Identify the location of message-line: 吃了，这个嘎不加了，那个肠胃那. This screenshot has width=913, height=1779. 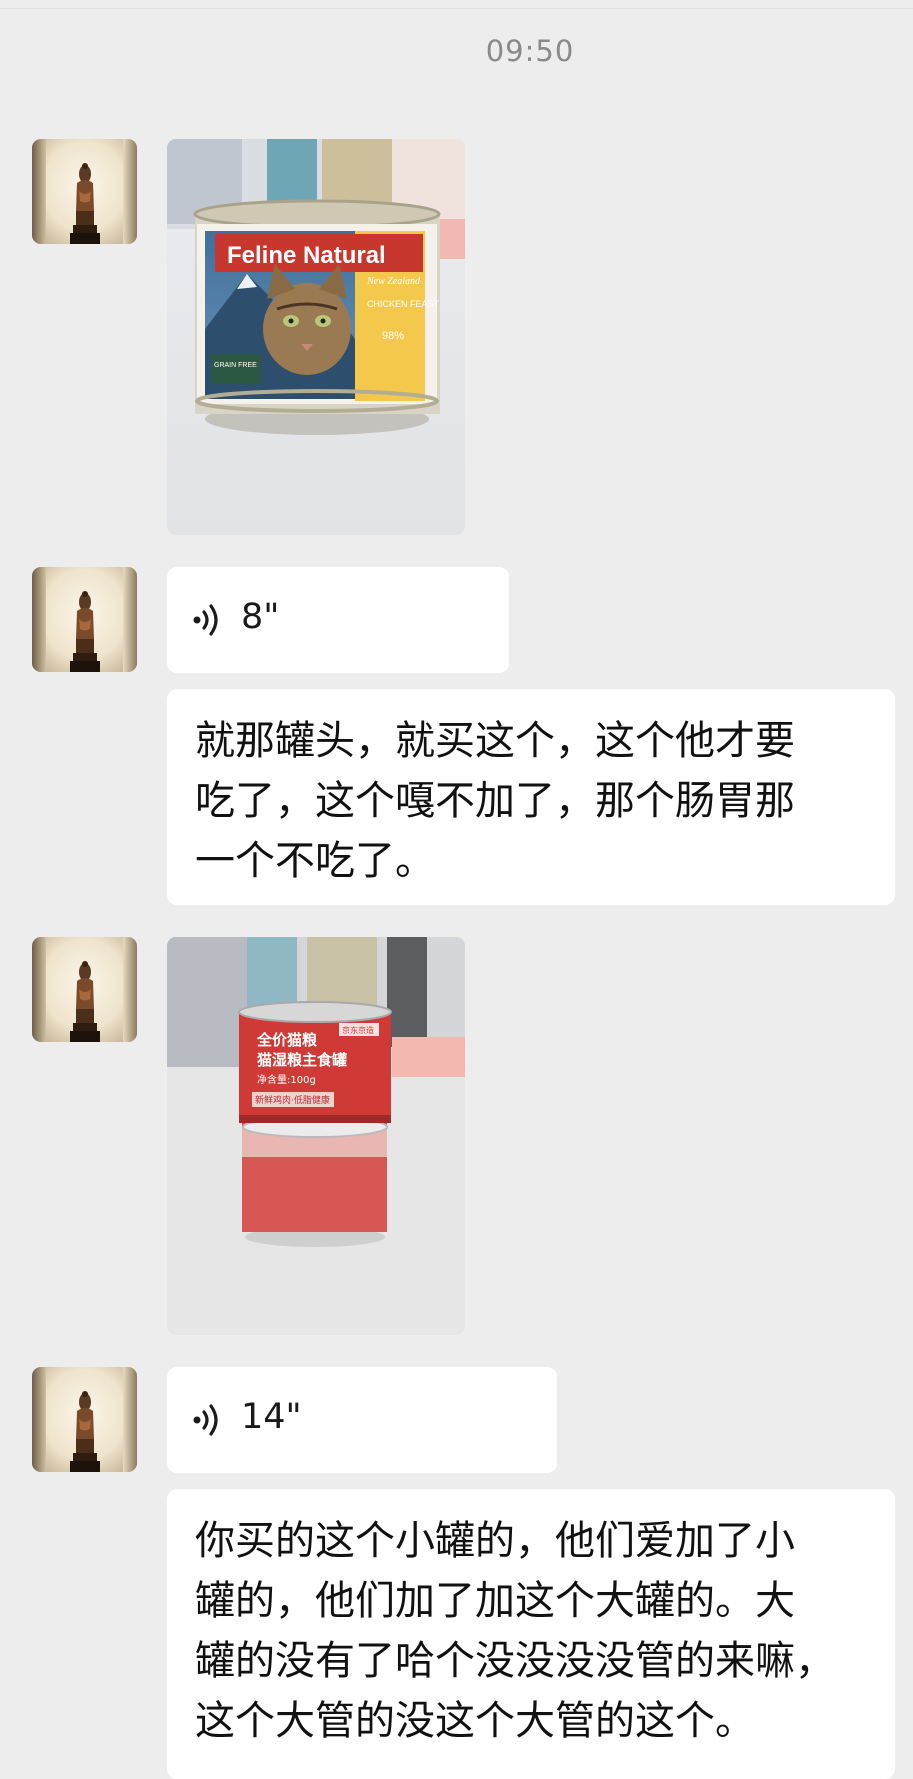
(495, 801).